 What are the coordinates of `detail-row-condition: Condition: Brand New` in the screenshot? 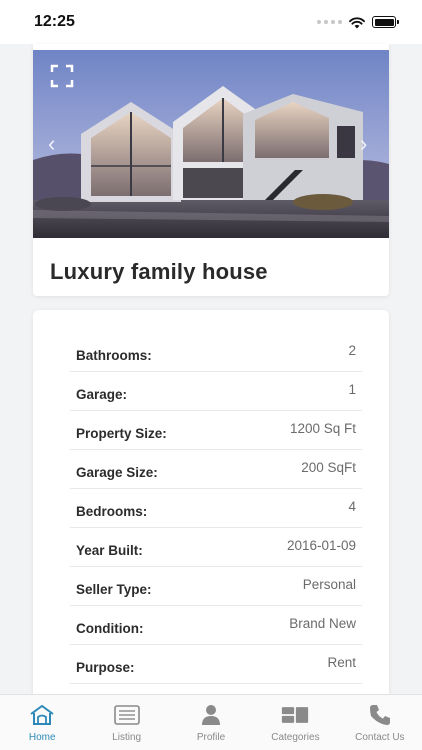 It's located at (216, 625).